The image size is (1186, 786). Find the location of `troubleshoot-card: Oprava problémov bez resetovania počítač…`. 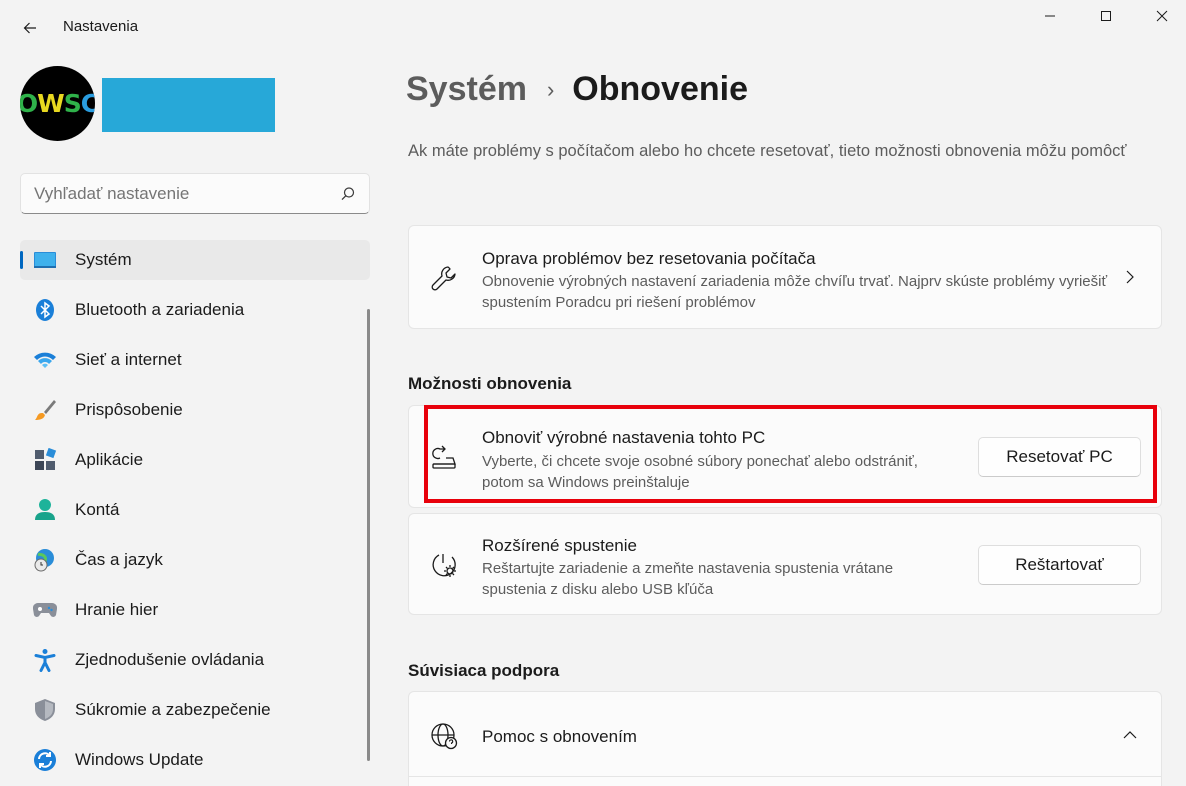

troubleshoot-card: Oprava problémov bez resetovania počítač… is located at coordinates (785, 277).